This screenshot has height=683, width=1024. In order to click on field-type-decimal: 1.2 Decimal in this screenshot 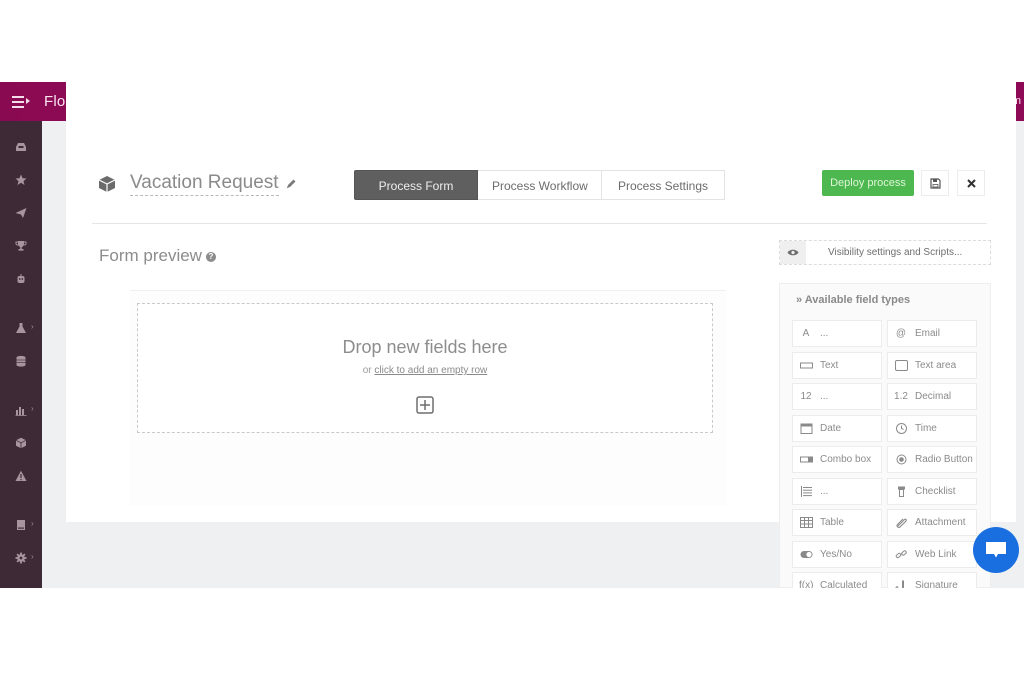, I will do `click(932, 396)`.